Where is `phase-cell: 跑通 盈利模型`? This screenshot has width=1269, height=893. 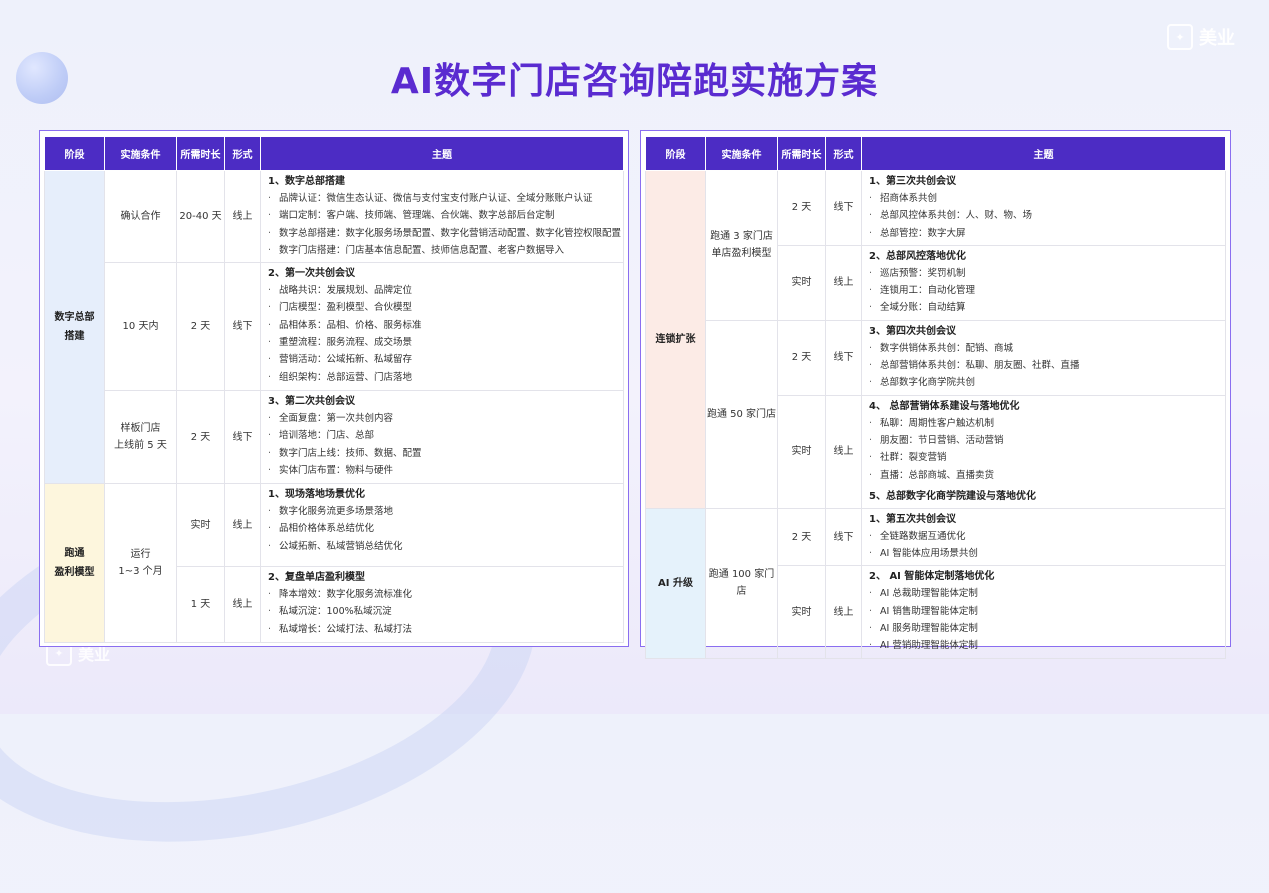 phase-cell: 跑通 盈利模型 is located at coordinates (74, 563).